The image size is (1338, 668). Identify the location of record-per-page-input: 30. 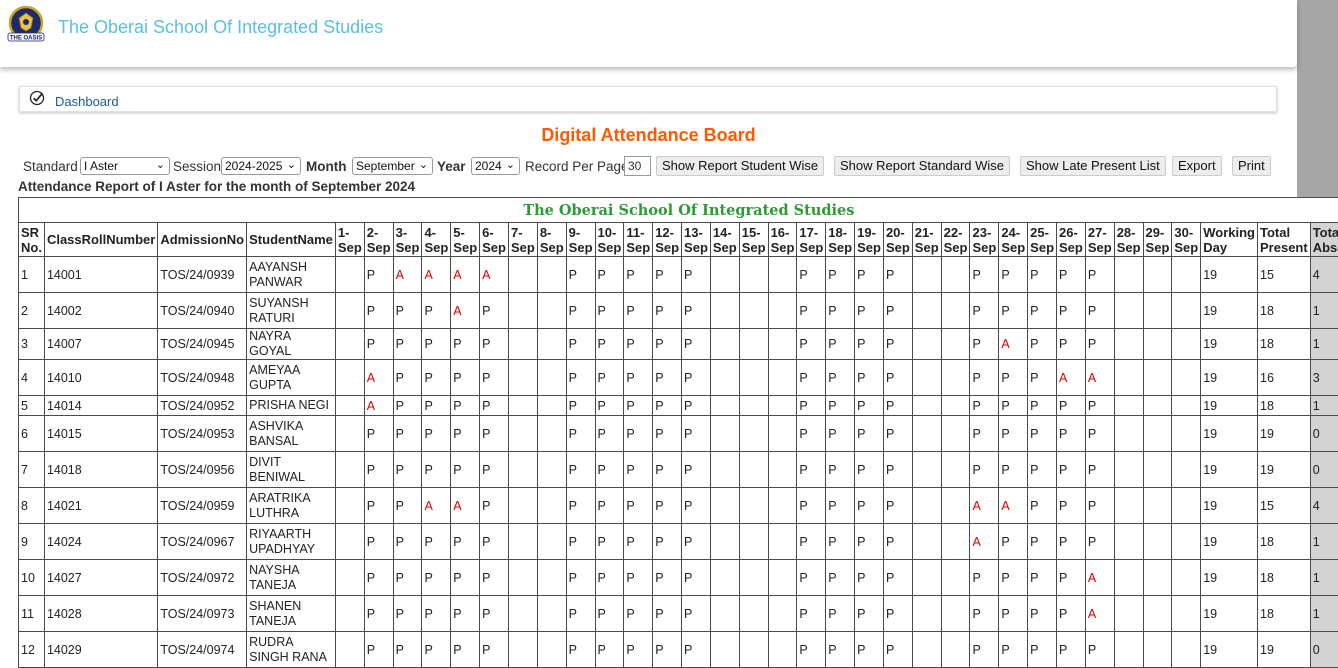
(637, 166).